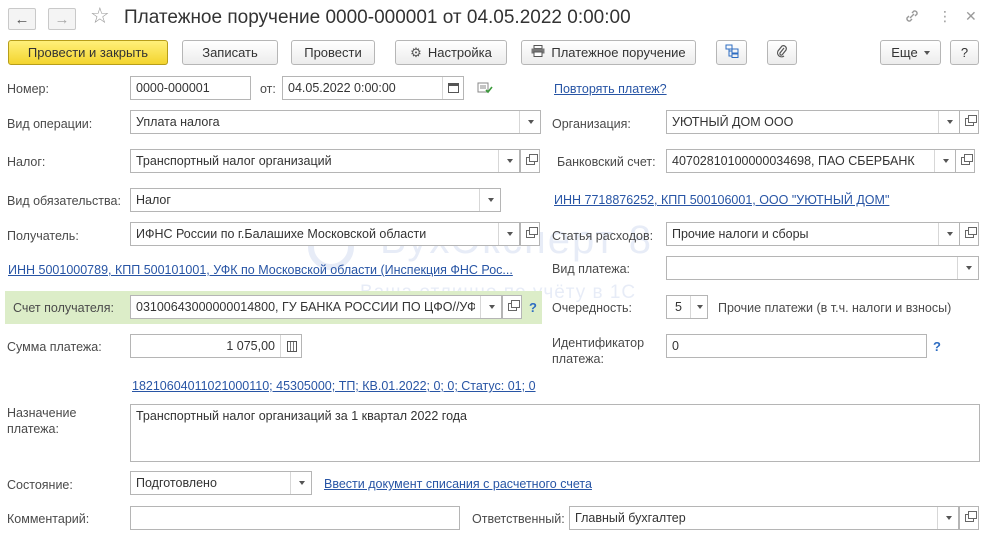  I want to click on post-and-close-button: Провести и закрыть, so click(88, 52).